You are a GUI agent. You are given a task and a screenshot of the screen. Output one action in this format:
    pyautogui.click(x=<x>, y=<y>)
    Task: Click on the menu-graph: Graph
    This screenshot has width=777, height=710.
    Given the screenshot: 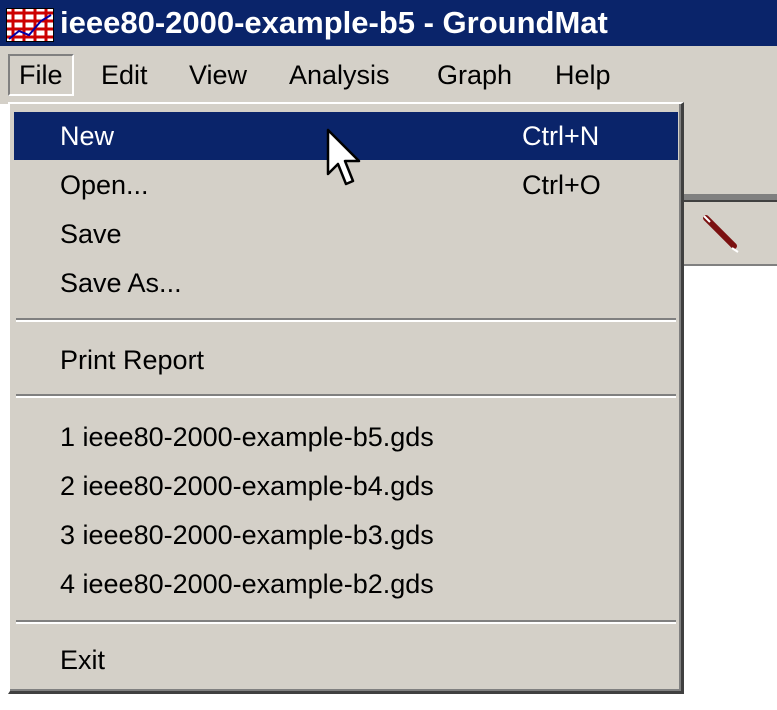 What is the action you would take?
    pyautogui.click(x=474, y=75)
    